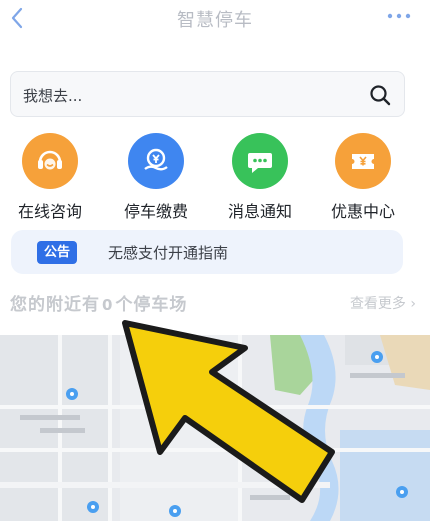 This screenshot has height=521, width=430. I want to click on quick-action-parking-payment: 停车缴费, so click(156, 178).